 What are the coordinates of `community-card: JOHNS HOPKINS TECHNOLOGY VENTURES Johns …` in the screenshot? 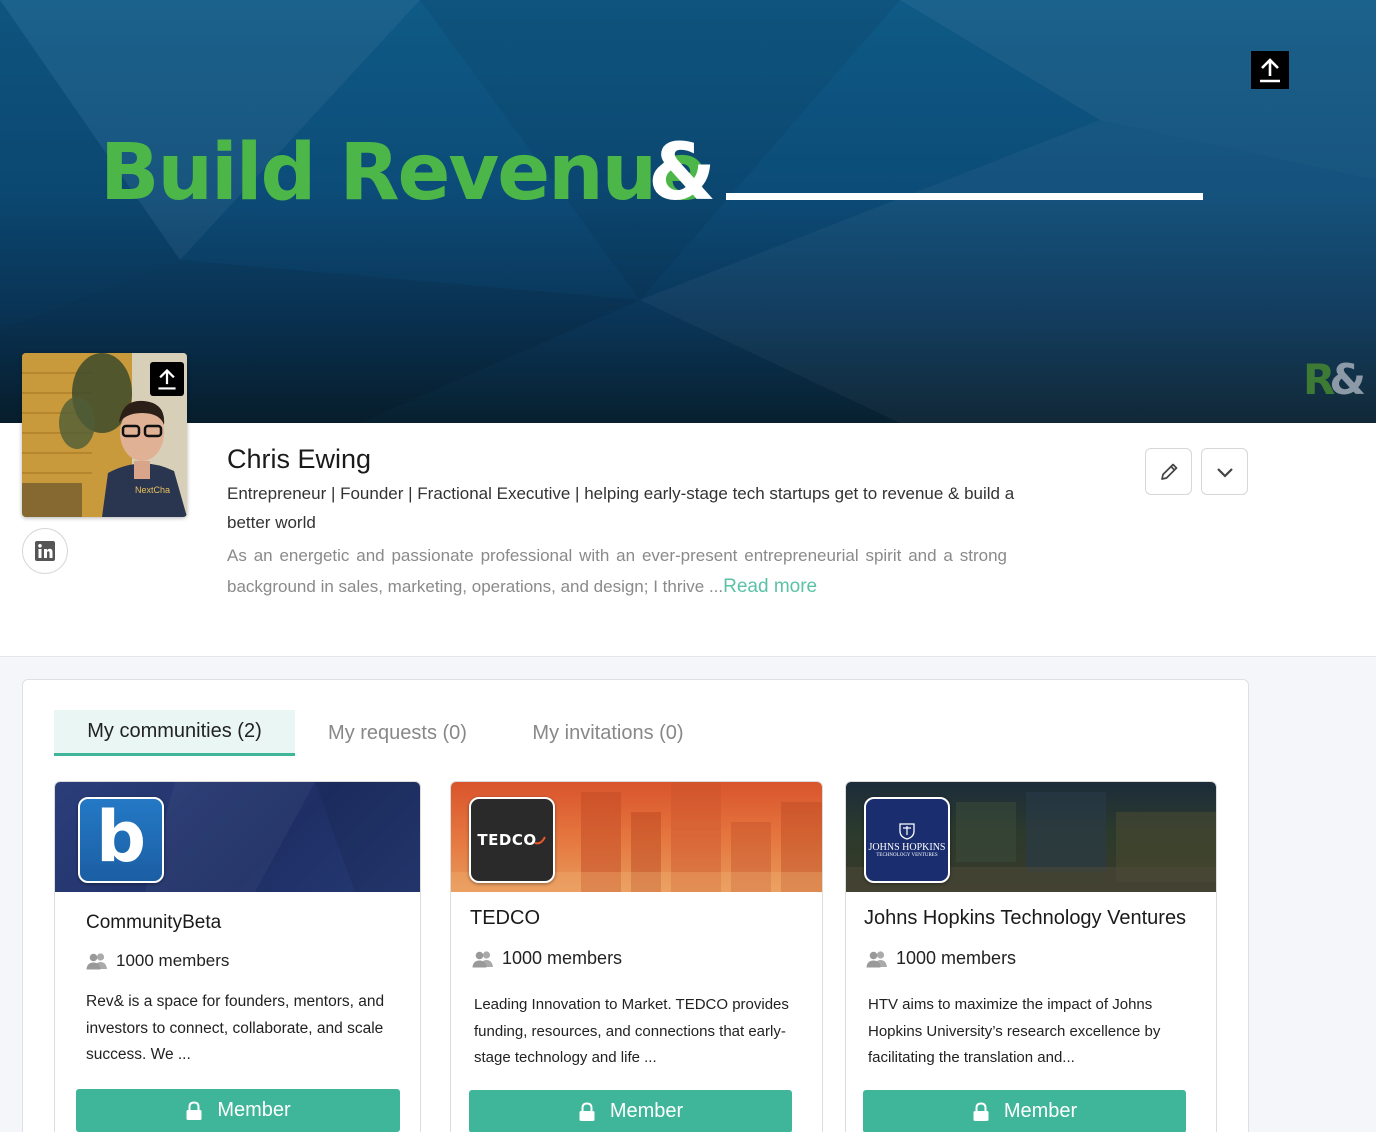 It's located at (1031, 956).